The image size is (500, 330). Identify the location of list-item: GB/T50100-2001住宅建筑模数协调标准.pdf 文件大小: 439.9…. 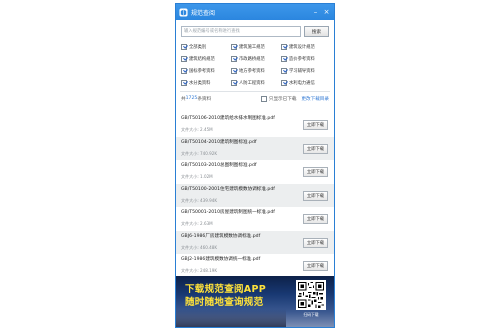
(255, 195).